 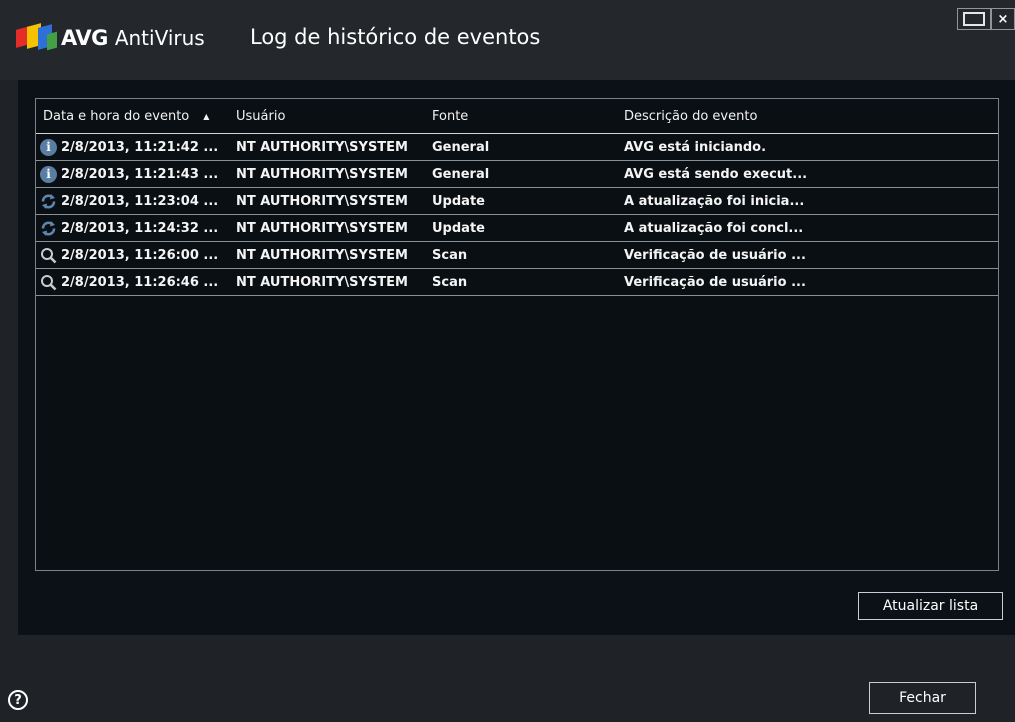 What do you see at coordinates (811, 116) in the screenshot?
I see `column-header-description: Descrição do evento` at bounding box center [811, 116].